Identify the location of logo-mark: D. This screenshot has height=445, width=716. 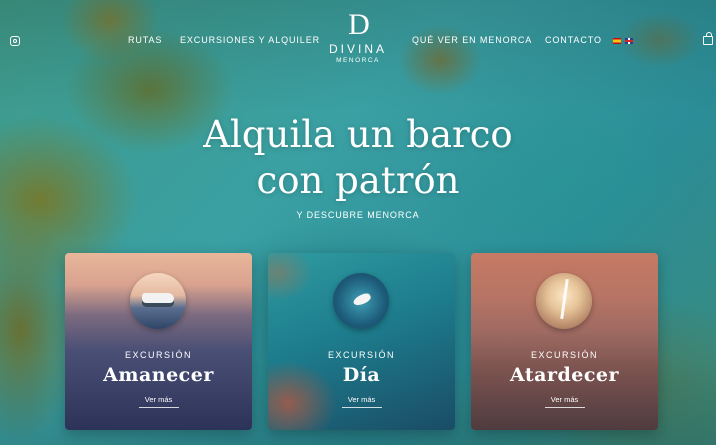
(359, 24).